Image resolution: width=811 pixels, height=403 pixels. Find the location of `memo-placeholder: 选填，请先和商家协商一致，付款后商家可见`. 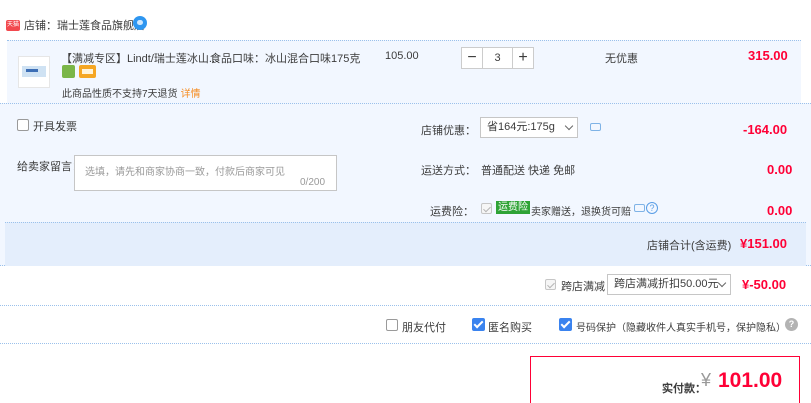

memo-placeholder: 选填，请先和商家协商一致，付款后商家可见 is located at coordinates (185, 172).